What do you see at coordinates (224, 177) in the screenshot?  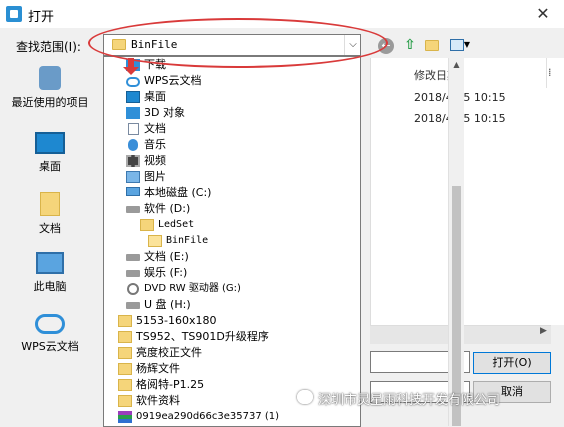 I see `dropdown-item-pictures: 图片` at bounding box center [224, 177].